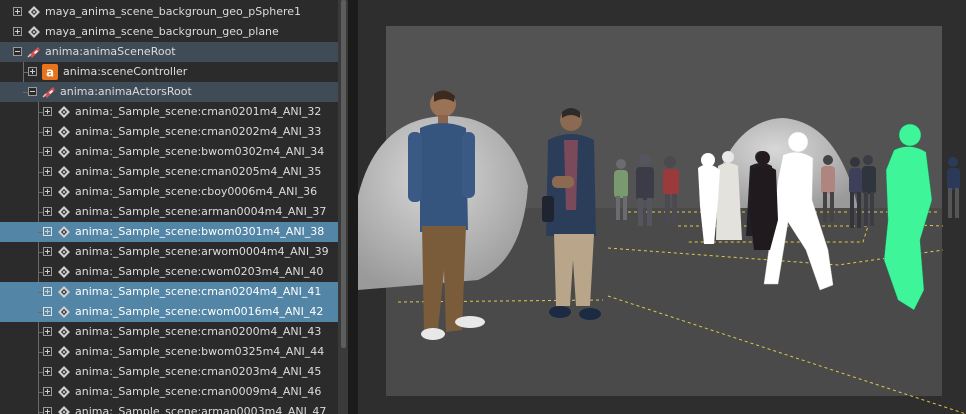 The height and width of the screenshot is (414, 966). I want to click on outliner-item: anima:_Sample_scene:cman0200m4_ANI_43, so click(169, 332).